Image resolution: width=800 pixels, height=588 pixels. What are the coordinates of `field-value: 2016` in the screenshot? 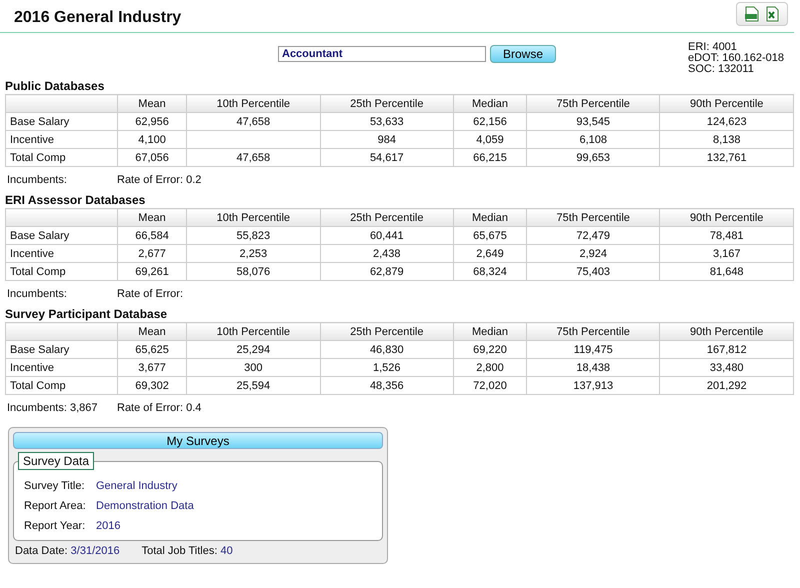 It's located at (108, 526).